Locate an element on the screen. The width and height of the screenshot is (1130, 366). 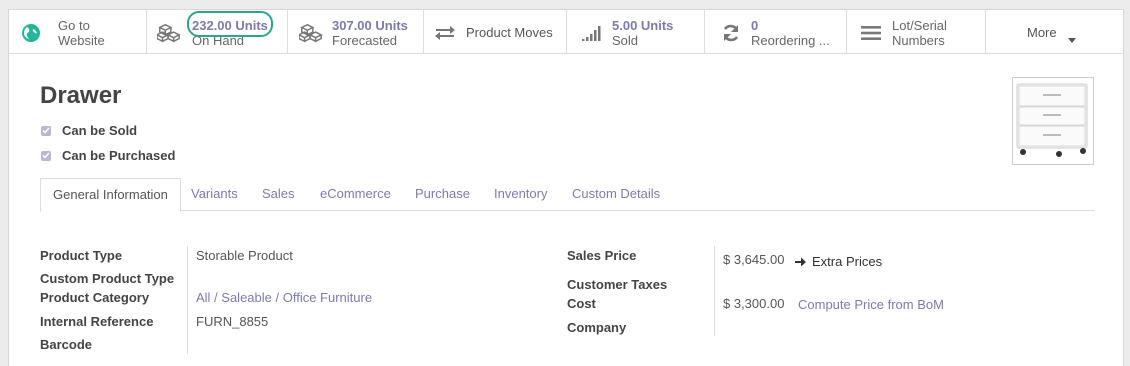
signal-bars-icon is located at coordinates (592, 33).